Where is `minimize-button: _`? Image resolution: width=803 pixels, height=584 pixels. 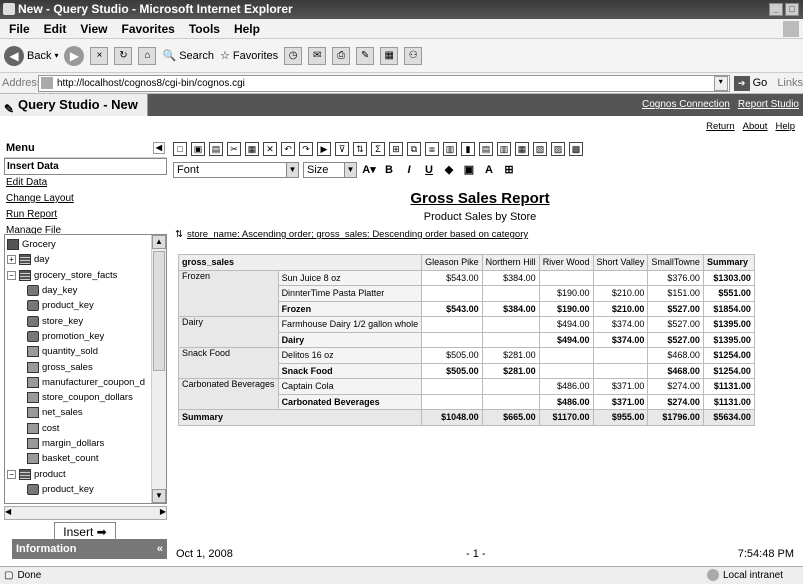
minimize-button: _ is located at coordinates (776, 9).